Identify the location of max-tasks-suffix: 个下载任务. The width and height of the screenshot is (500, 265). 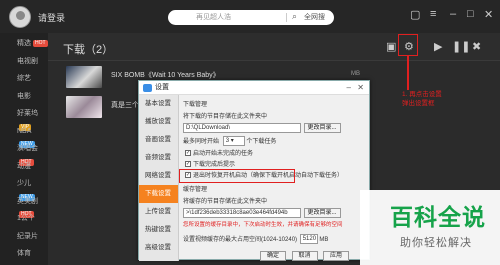
(261, 141).